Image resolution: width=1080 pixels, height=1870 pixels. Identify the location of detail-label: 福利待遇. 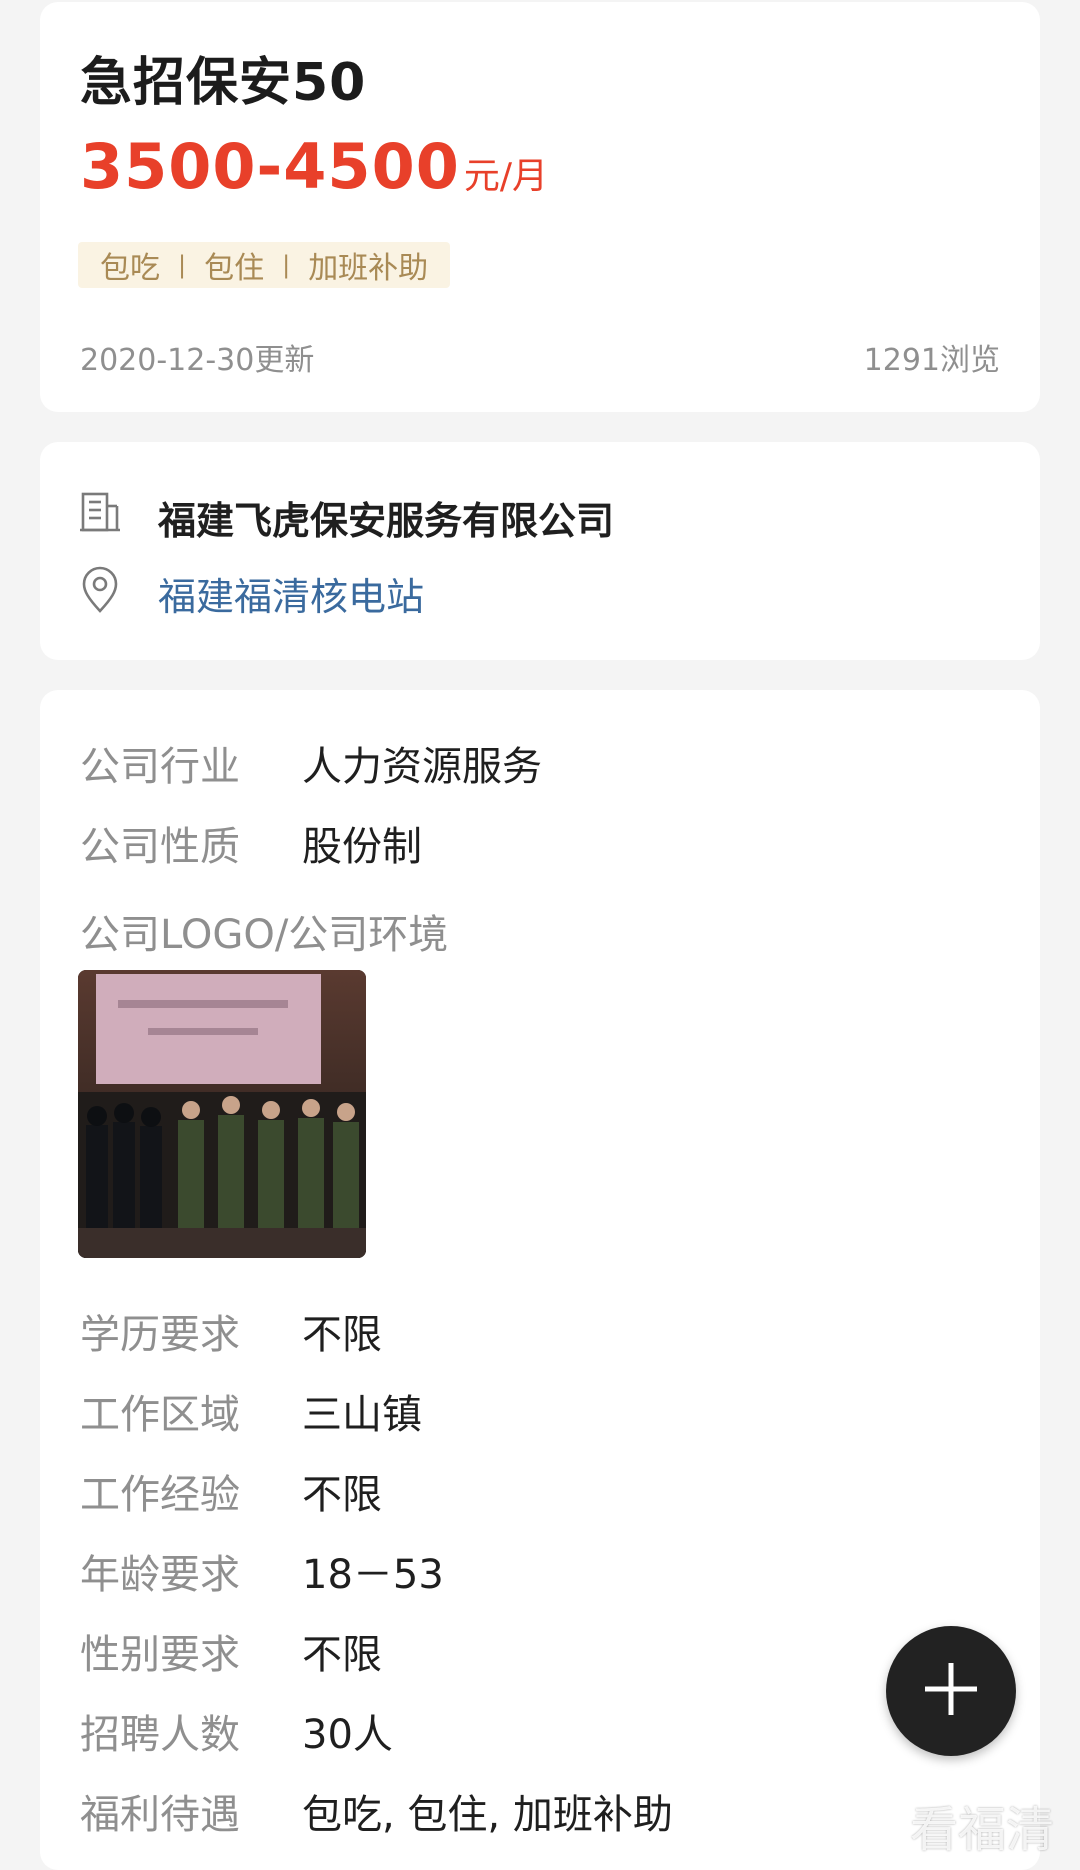
(160, 1815).